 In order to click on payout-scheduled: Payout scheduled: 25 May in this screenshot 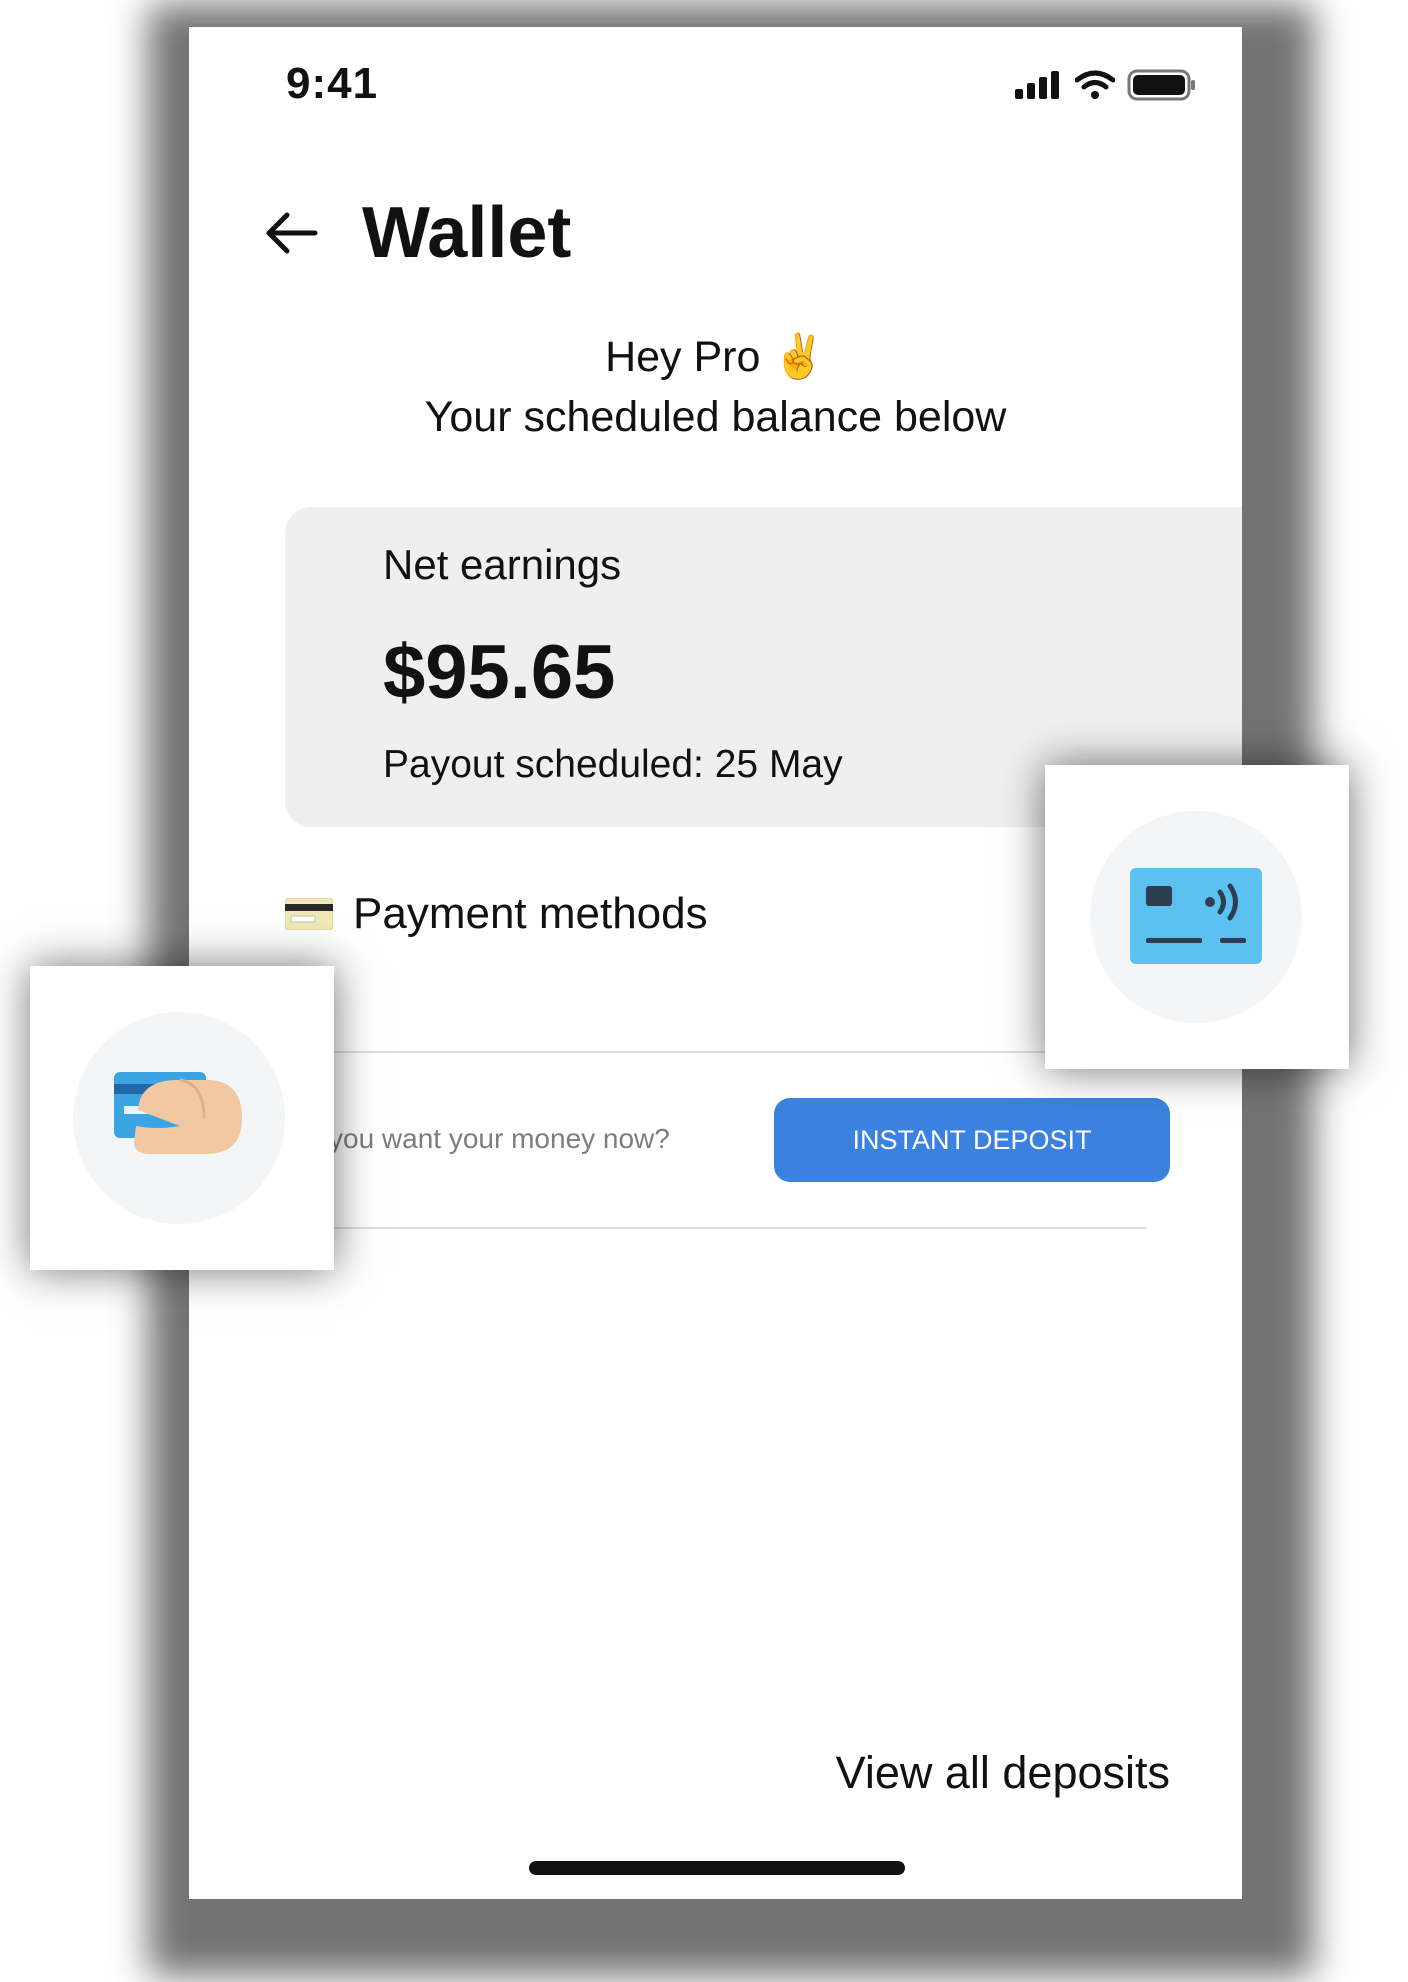, I will do `click(613, 764)`.